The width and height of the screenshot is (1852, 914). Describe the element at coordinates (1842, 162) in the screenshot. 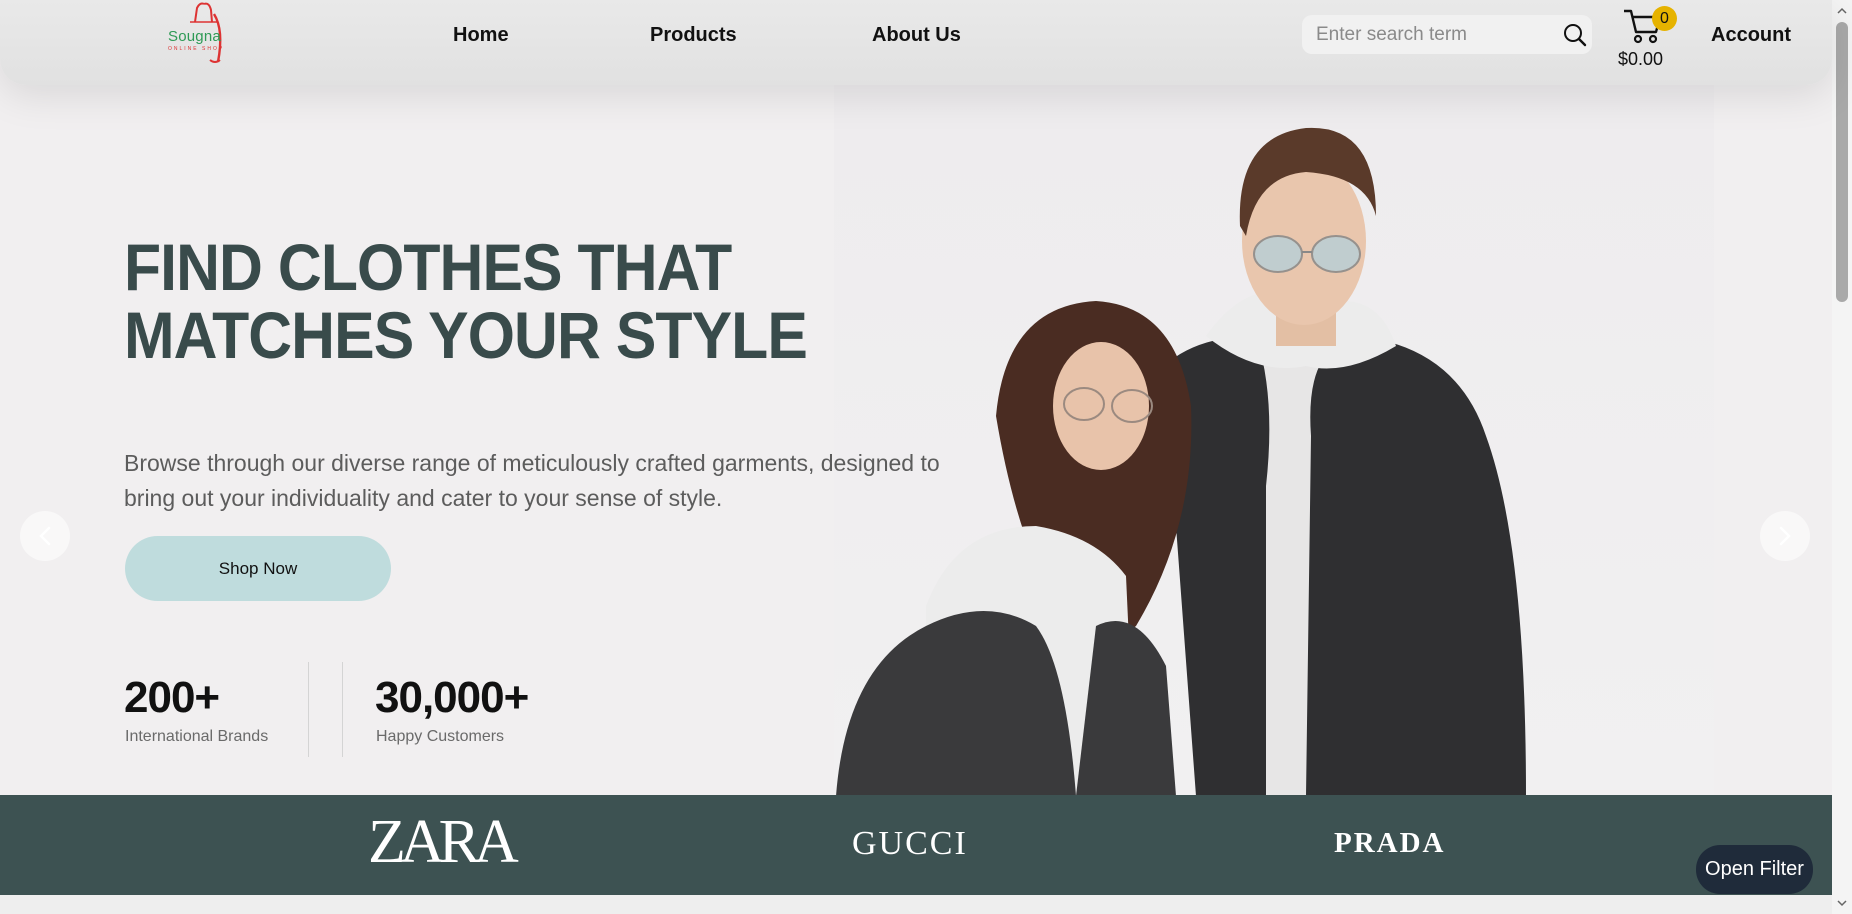

I see `scrollbar-thumb` at that location.